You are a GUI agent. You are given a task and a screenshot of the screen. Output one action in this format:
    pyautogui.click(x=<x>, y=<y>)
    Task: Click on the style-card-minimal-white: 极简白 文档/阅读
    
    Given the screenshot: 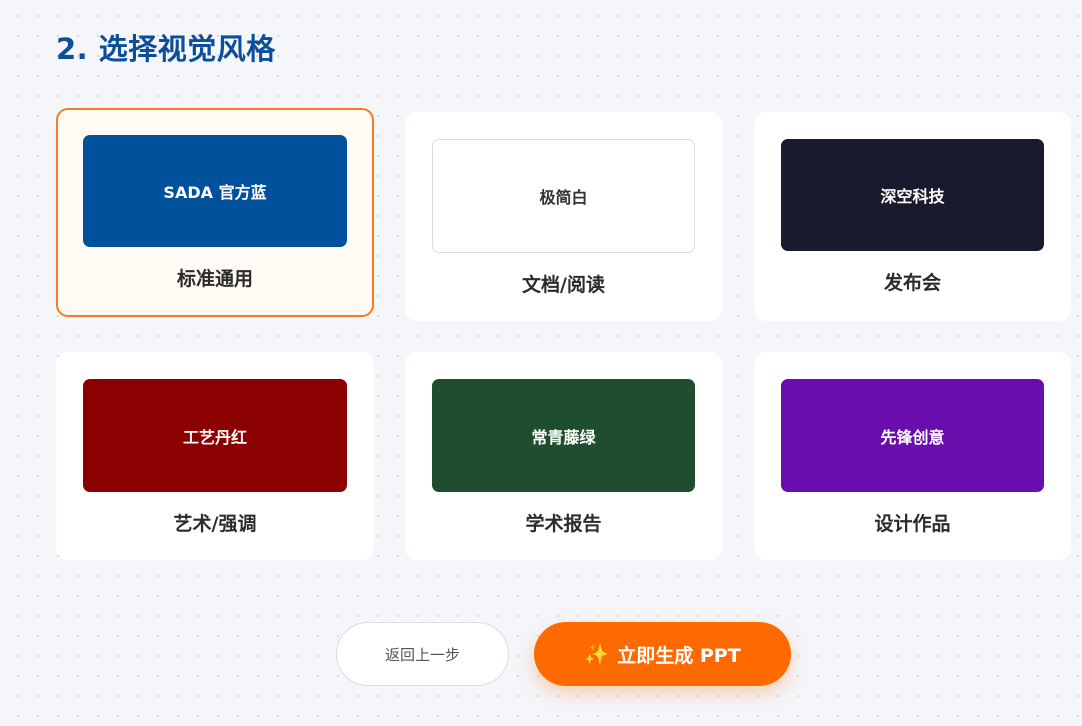 What is the action you would take?
    pyautogui.click(x=563, y=216)
    